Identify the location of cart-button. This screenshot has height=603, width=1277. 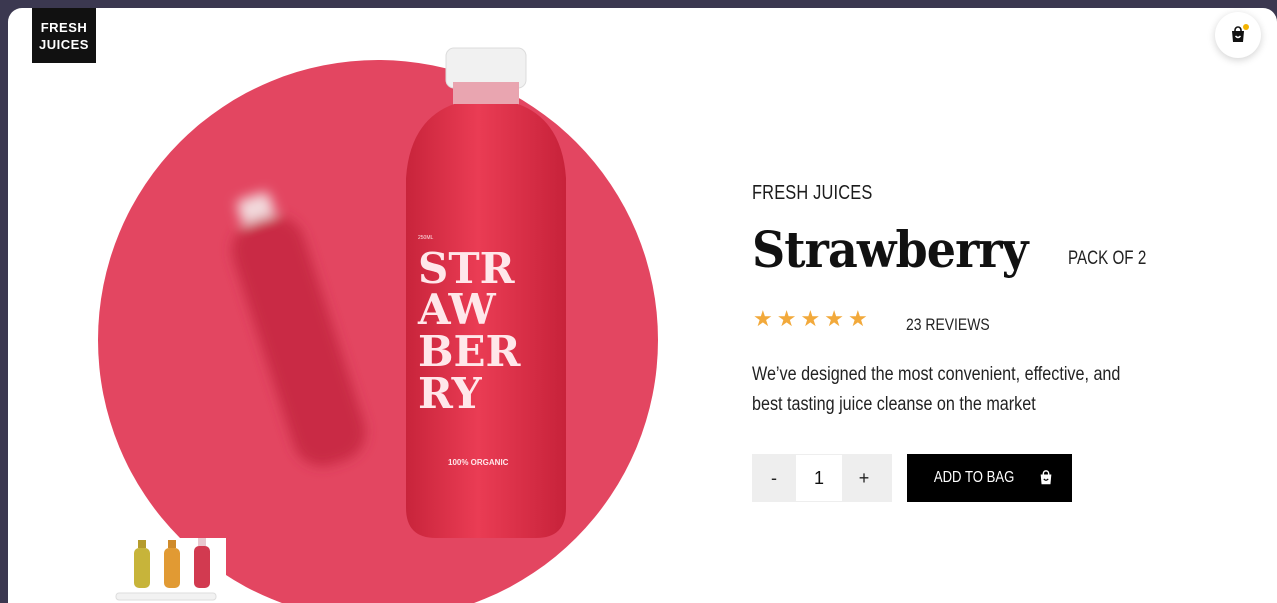
(1238, 35).